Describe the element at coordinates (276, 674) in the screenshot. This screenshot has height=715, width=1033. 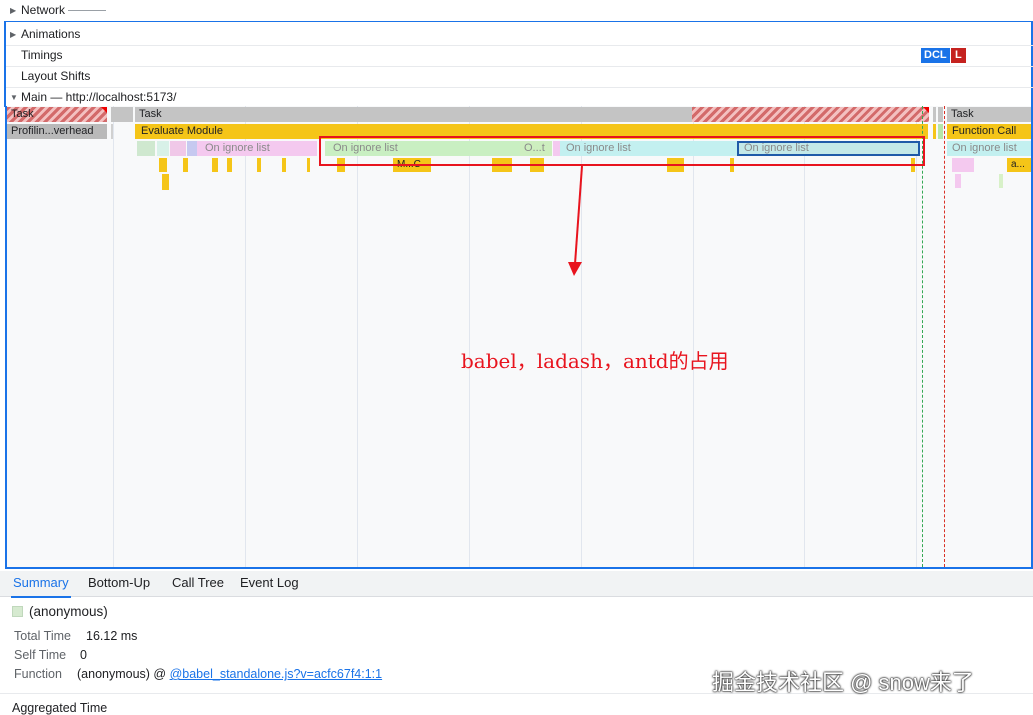
I see `source-link: @babel_standalone.js?v=acfc67f4:1:1` at that location.